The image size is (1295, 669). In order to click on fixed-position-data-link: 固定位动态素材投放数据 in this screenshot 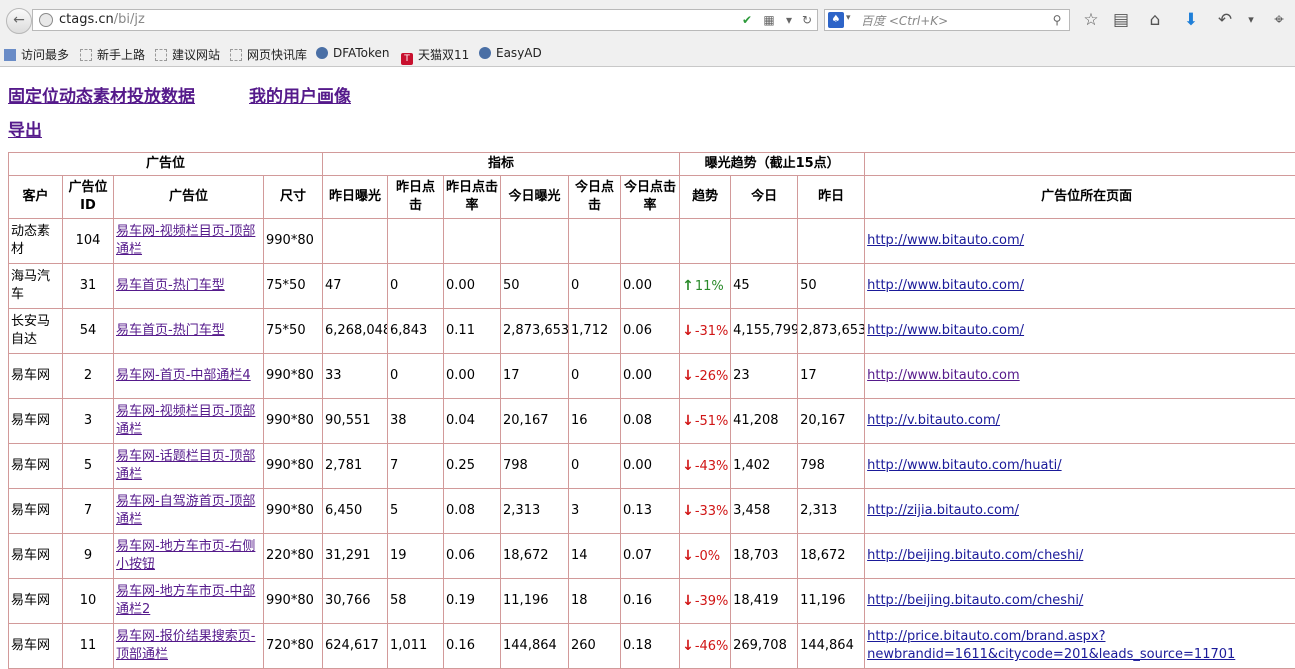, I will do `click(101, 94)`.